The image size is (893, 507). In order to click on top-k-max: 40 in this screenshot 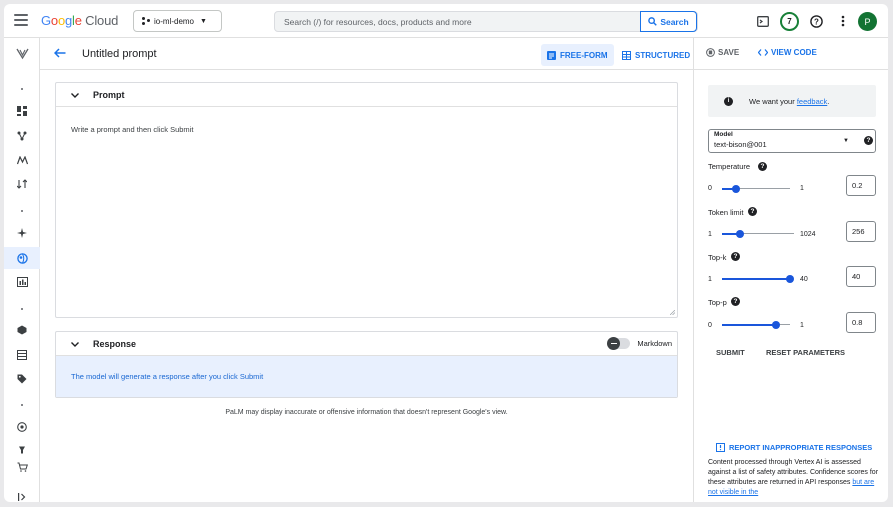, I will do `click(804, 279)`.